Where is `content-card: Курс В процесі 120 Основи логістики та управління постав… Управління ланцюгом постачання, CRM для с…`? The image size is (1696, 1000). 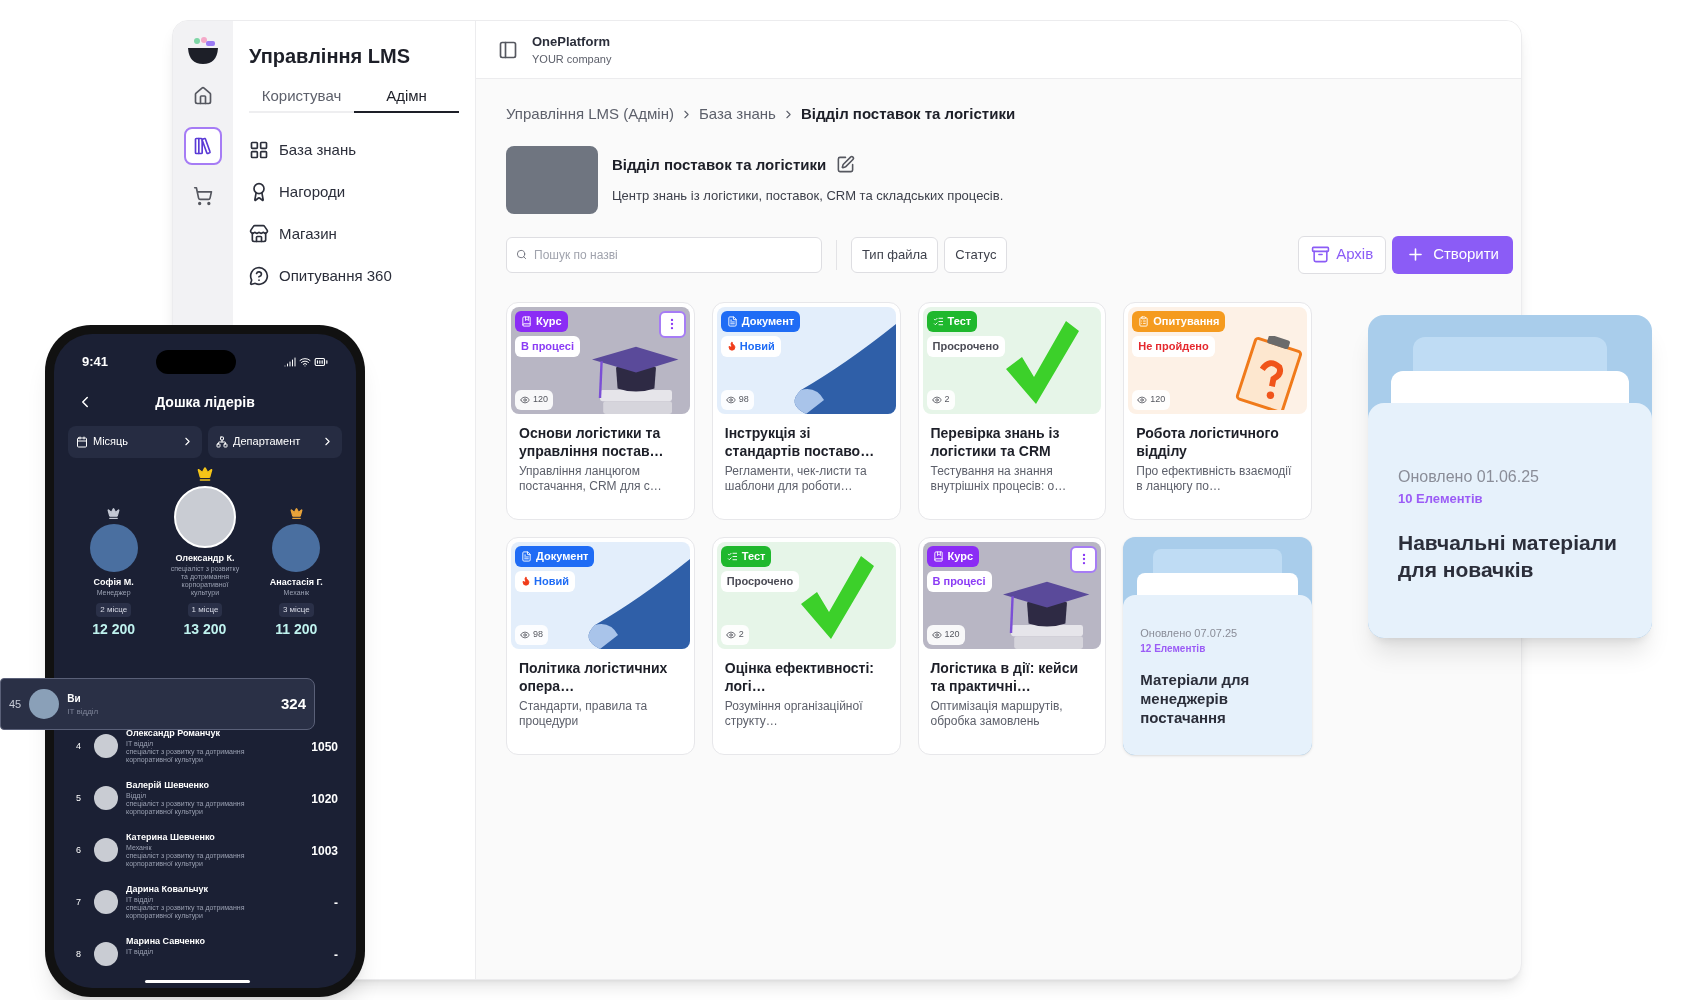 content-card: Курс В процесі 120 Основи логістики та управління постав… Управління ланцюгом постачання, CRM для с… is located at coordinates (600, 410).